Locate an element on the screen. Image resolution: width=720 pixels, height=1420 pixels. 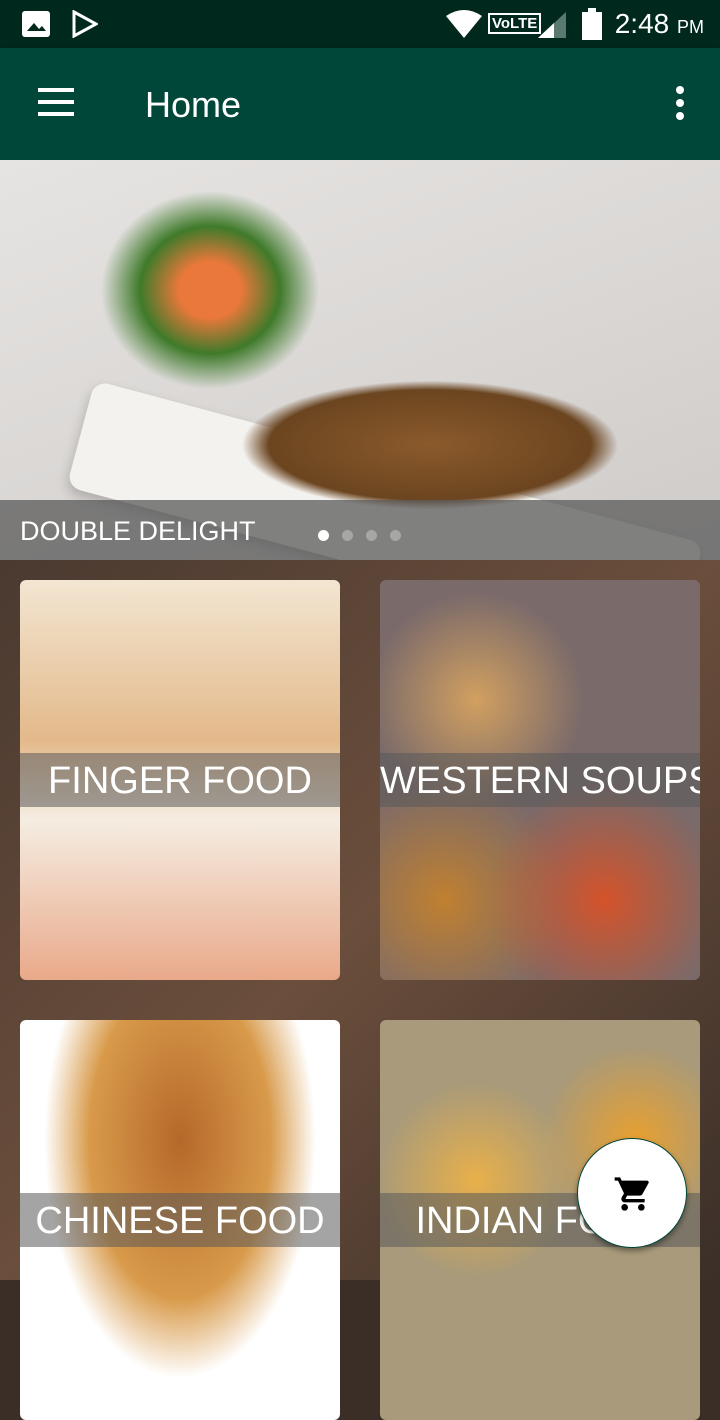
signal-icon is located at coordinates (552, 25).